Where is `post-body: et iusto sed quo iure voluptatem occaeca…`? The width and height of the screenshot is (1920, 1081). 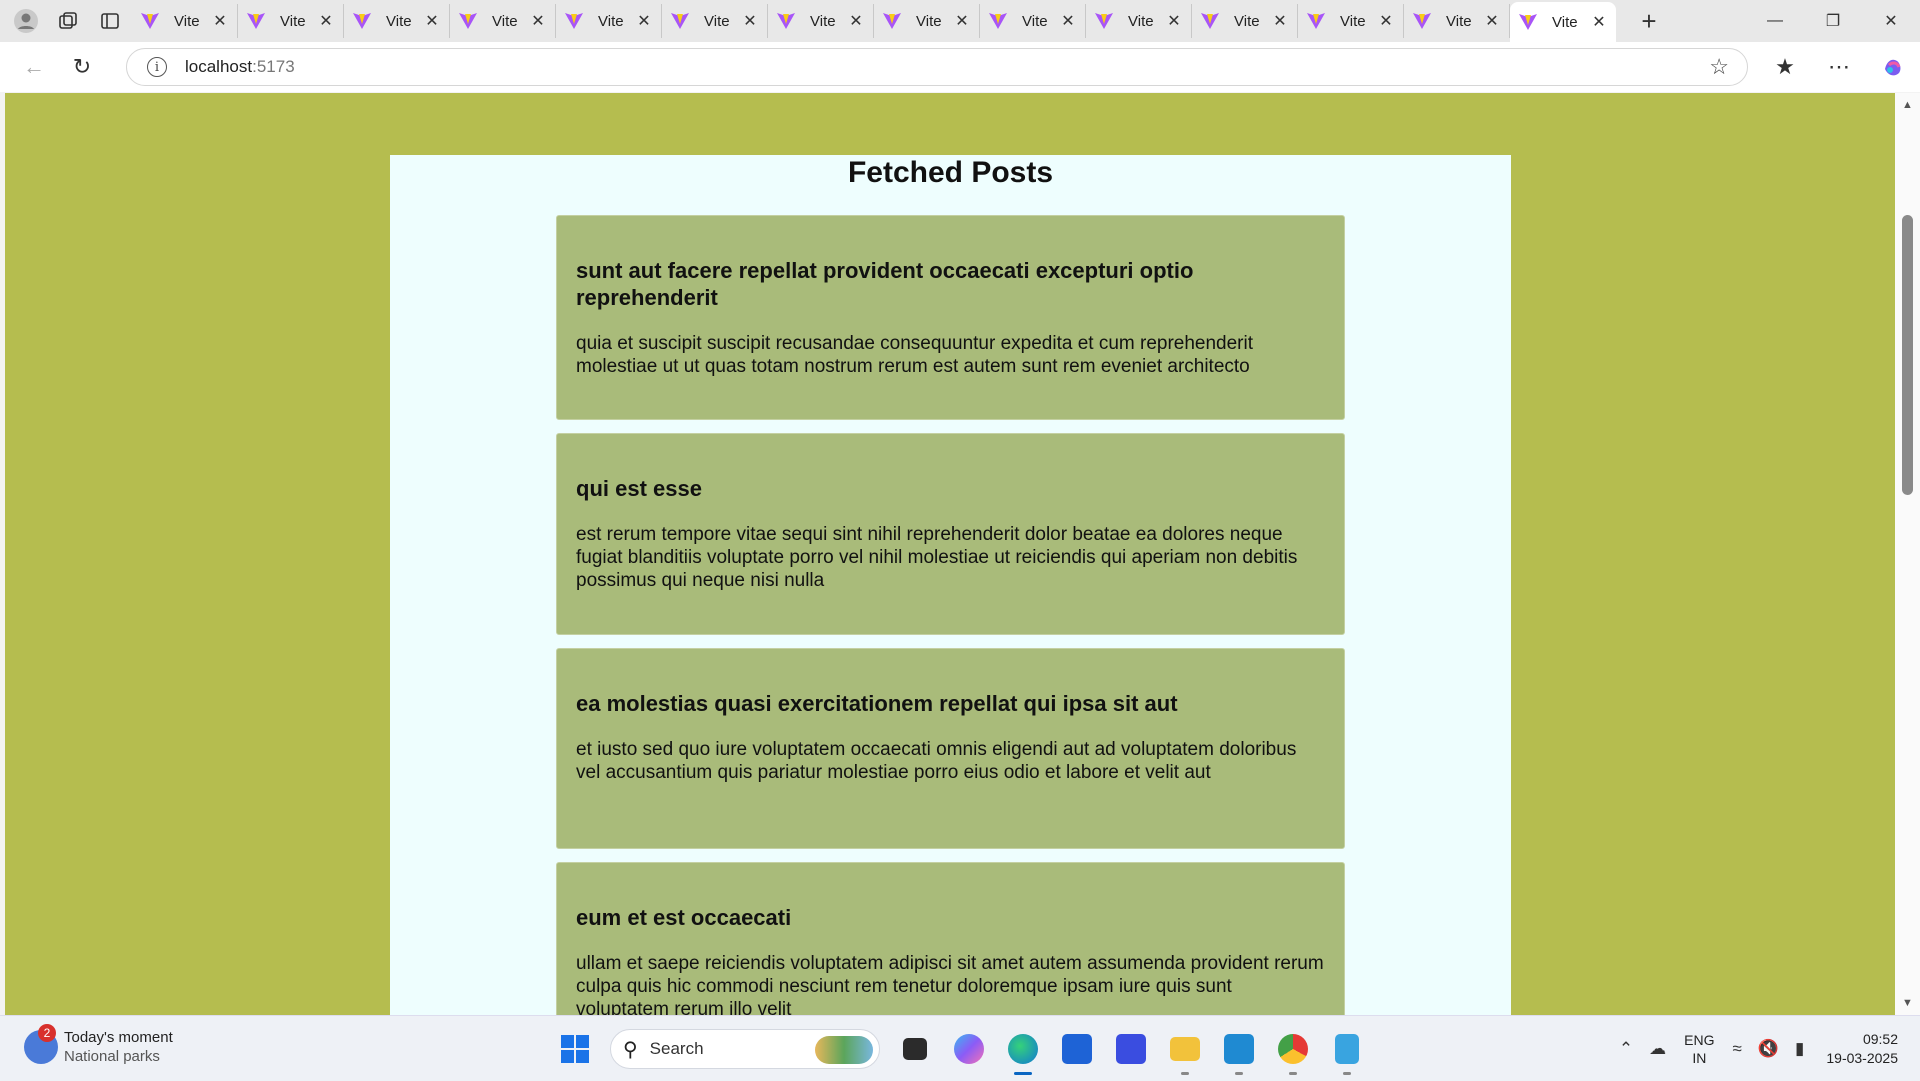 post-body: et iusto sed quo iure voluptatem occaeca… is located at coordinates (936, 761).